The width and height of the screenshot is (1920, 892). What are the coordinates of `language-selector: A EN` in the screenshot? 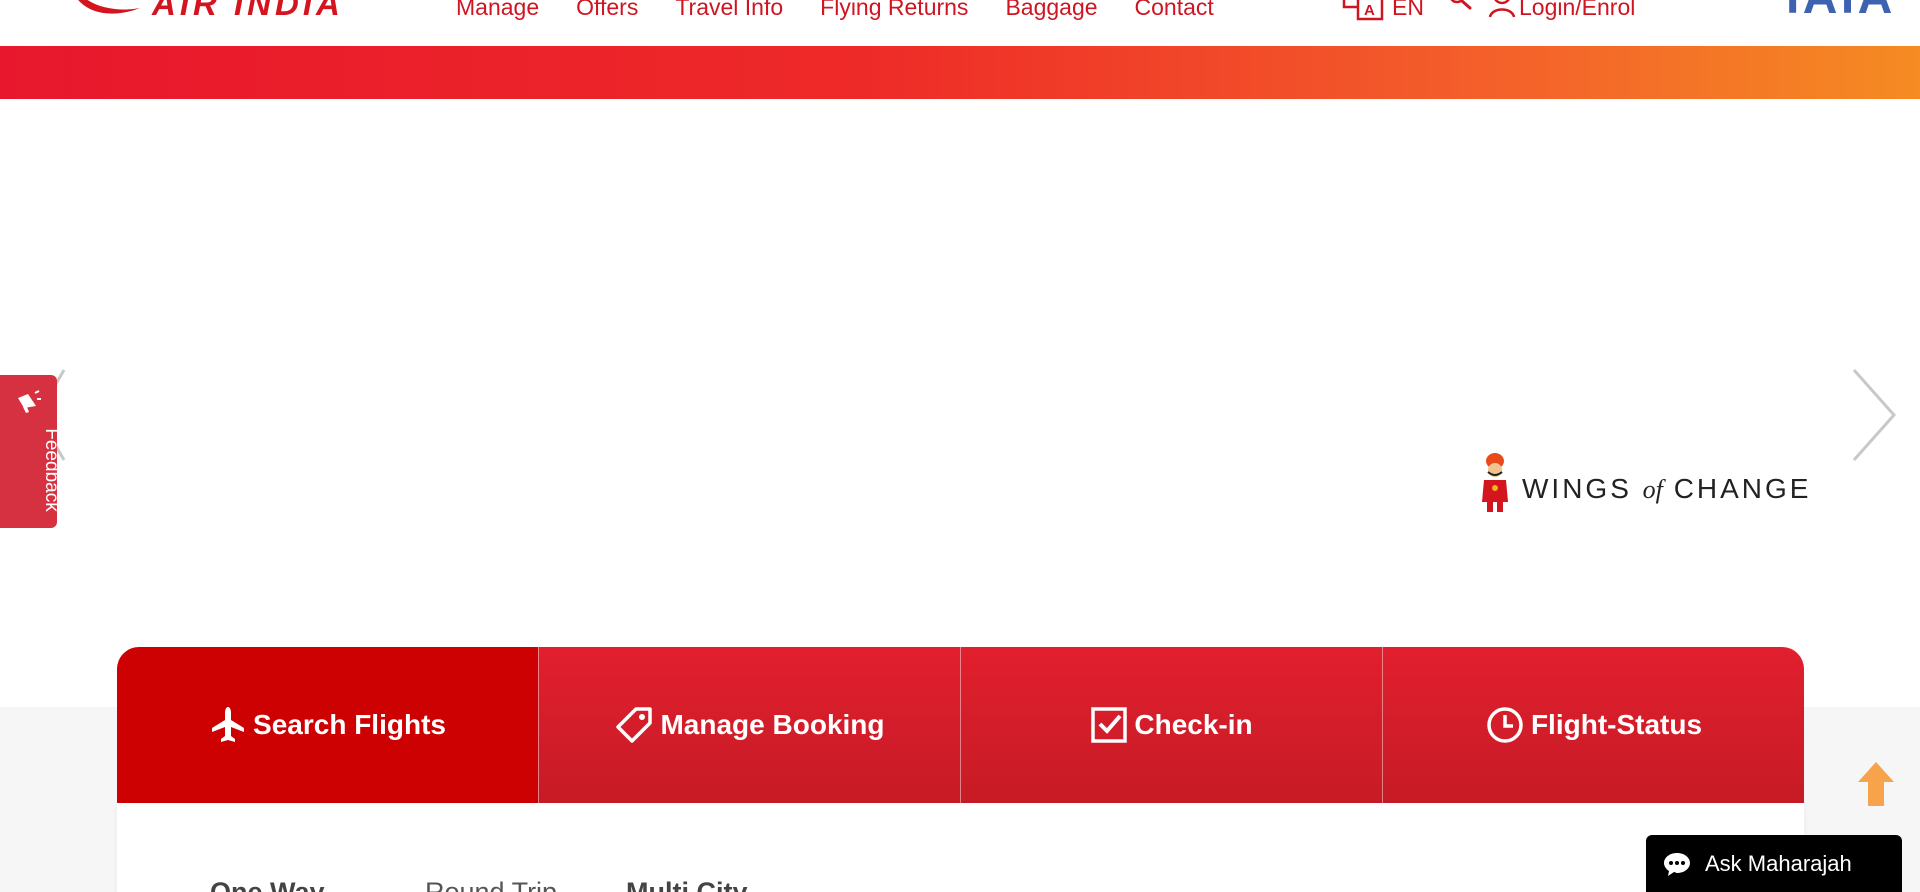 It's located at (1383, 10).